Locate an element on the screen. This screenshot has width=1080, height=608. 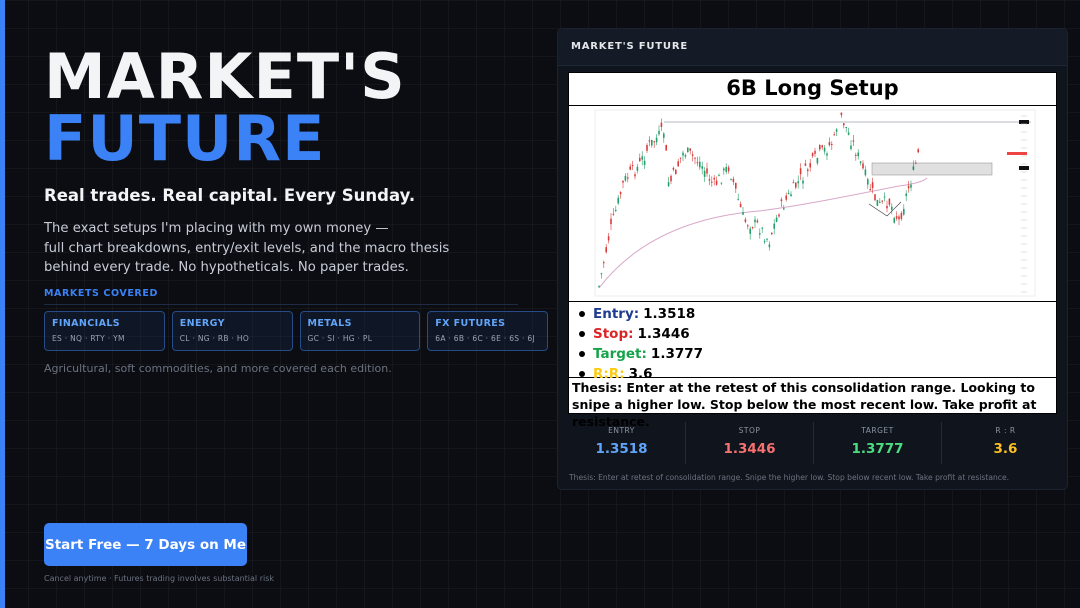
start-free-button: Start Free — 7 Days on Me is located at coordinates (145, 544).